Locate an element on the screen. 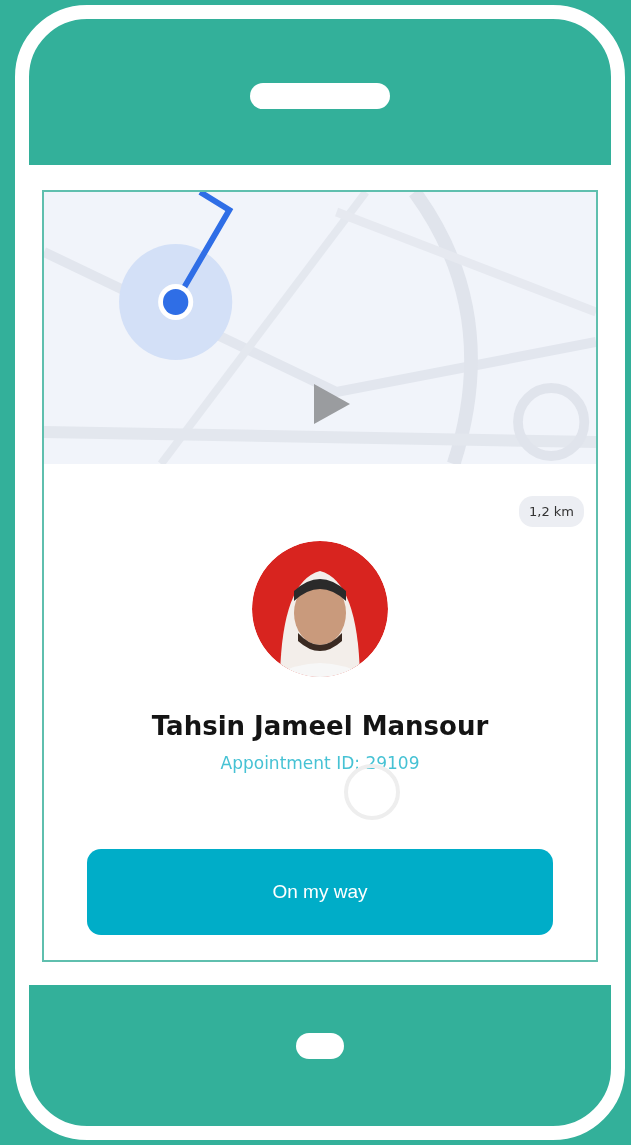 This screenshot has height=1145, width=631. play-icon is located at coordinates (332, 404).